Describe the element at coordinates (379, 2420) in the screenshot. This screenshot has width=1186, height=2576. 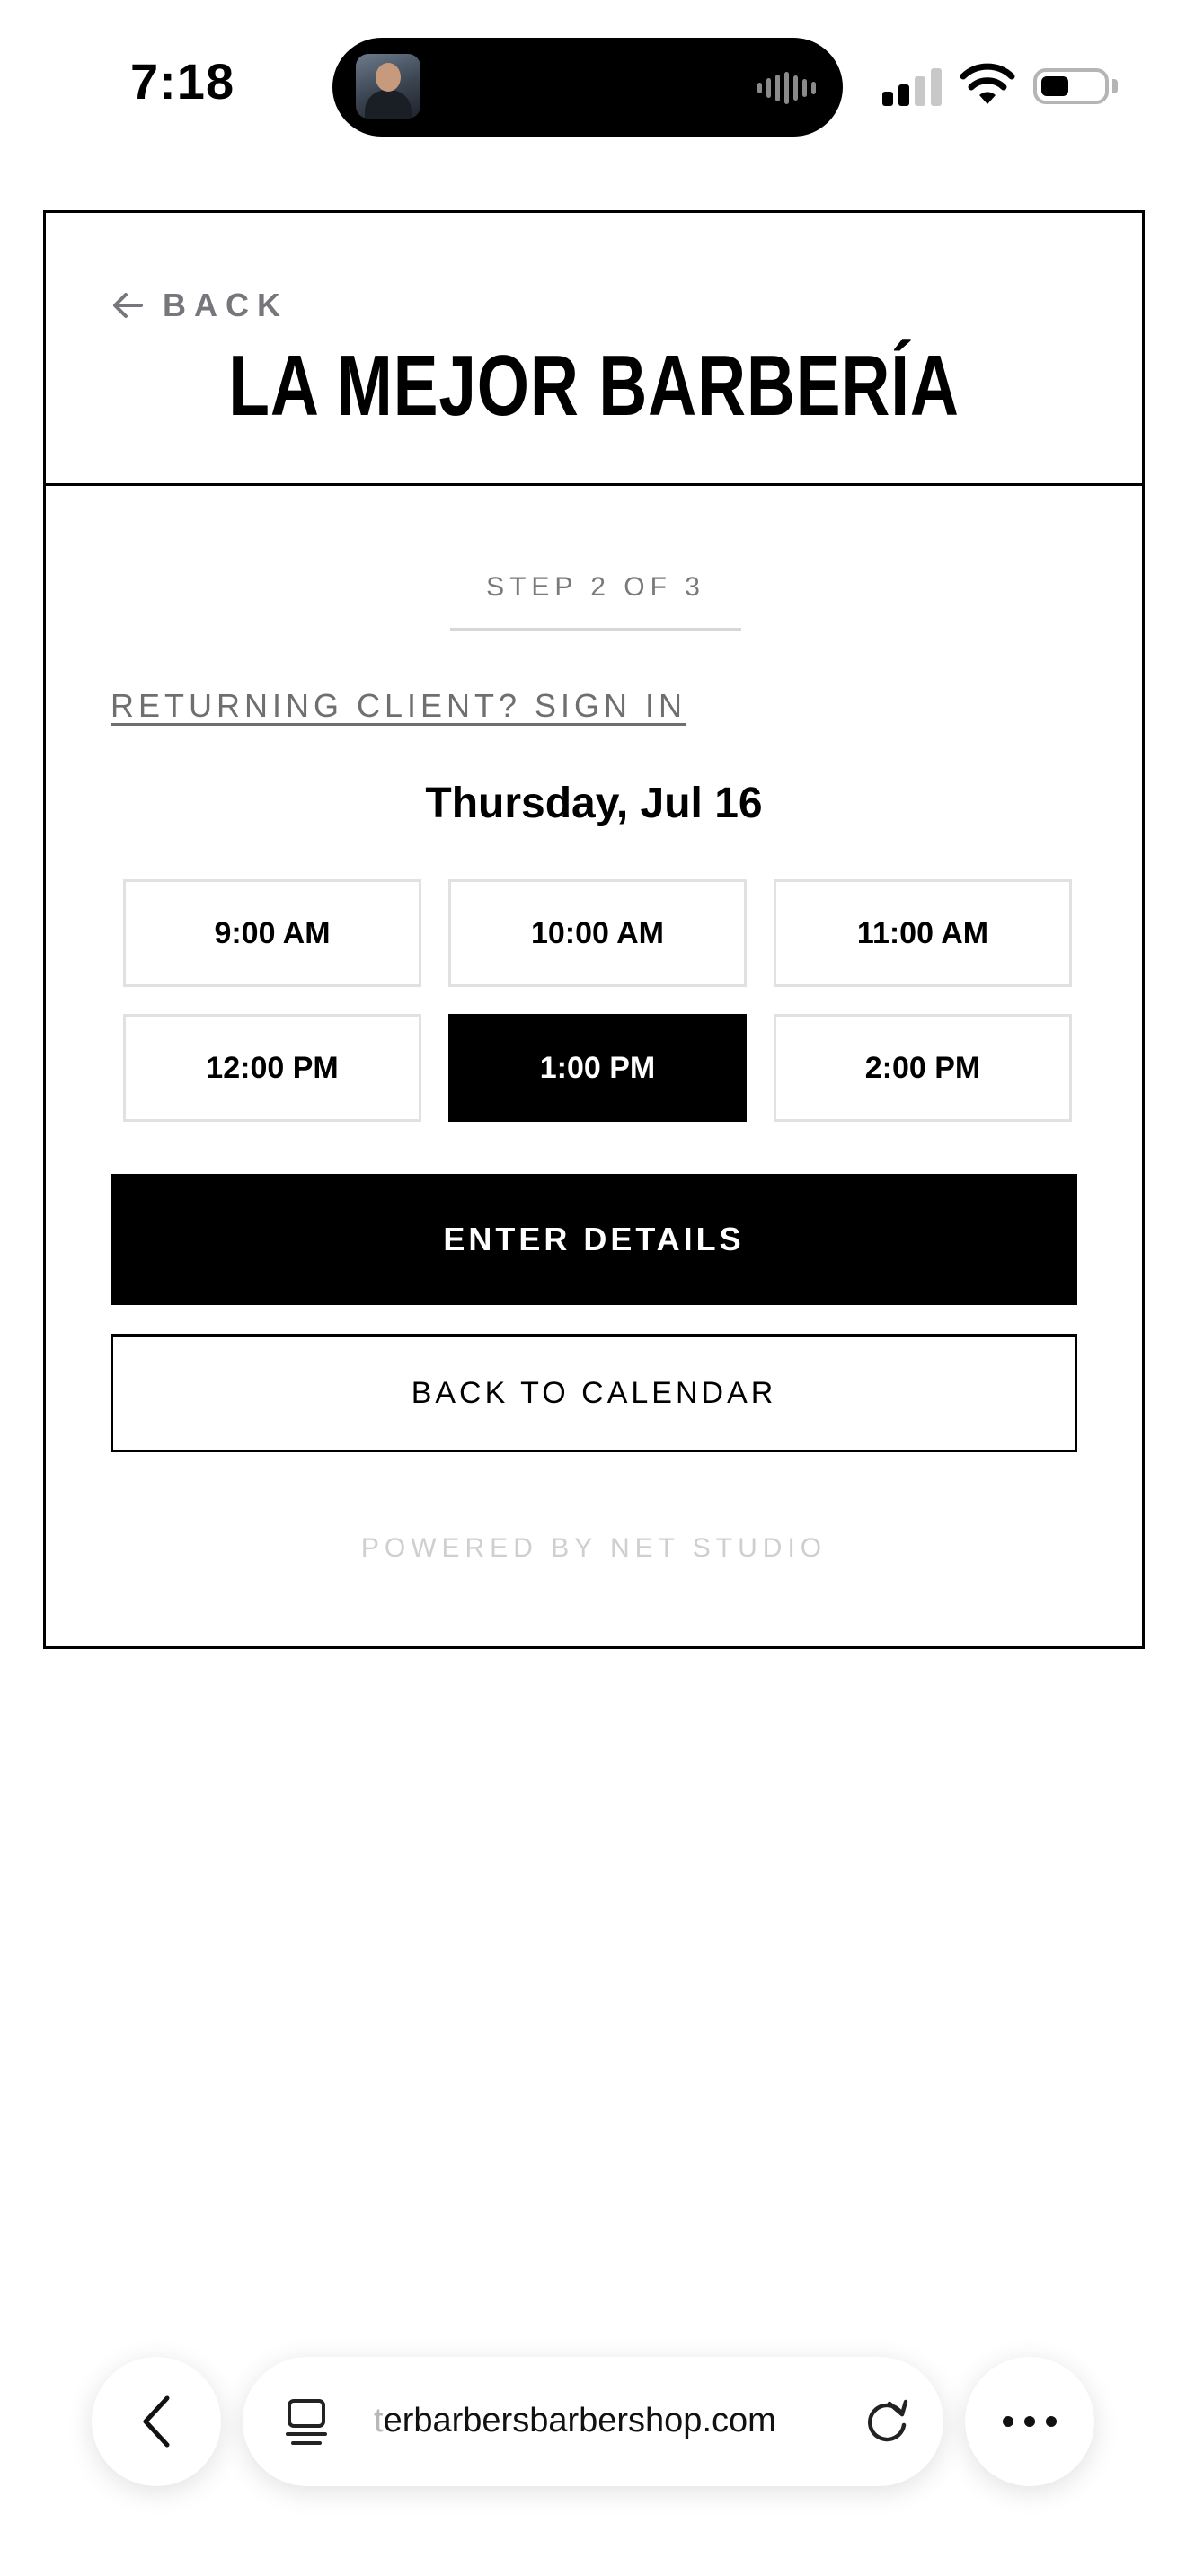
I see `url-text-faded: t` at that location.